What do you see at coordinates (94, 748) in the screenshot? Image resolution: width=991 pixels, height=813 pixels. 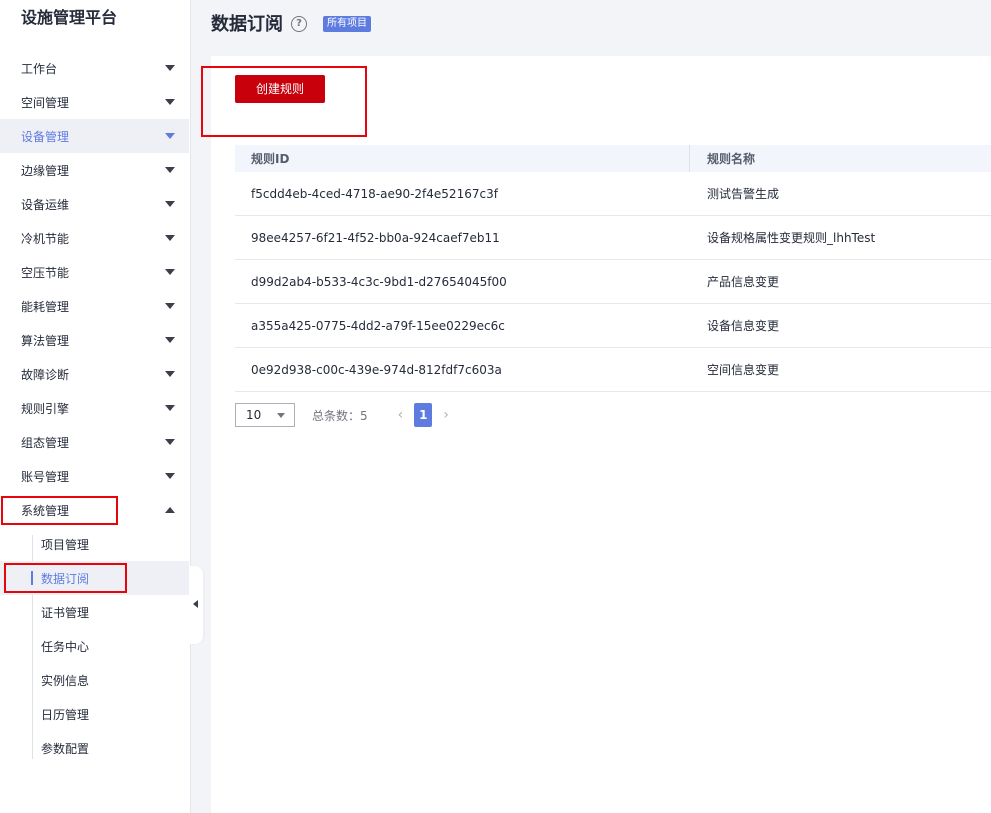 I see `sidebar-subitem-parameters: 参数配置` at bounding box center [94, 748].